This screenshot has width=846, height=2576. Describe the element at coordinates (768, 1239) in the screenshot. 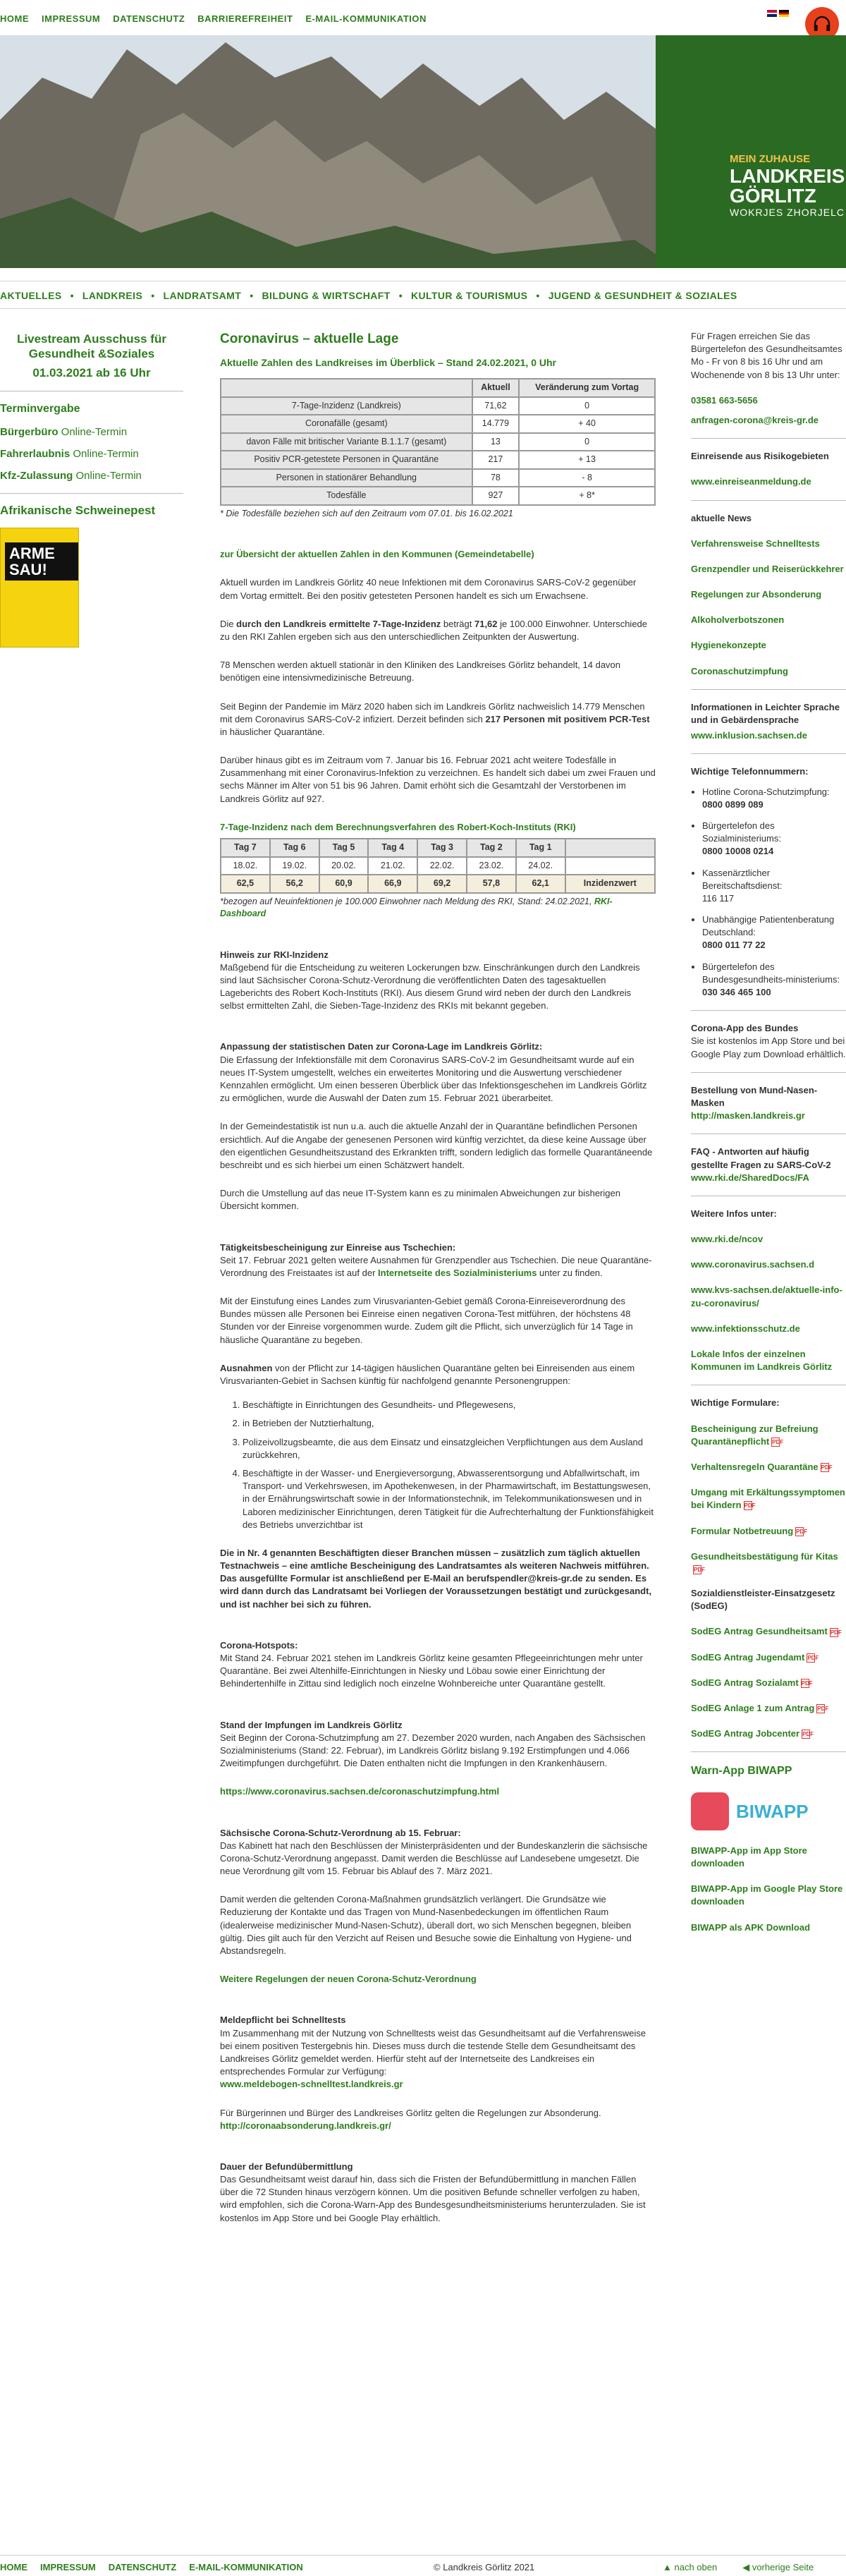

I see `info-link: www.rki.de/ncov` at that location.